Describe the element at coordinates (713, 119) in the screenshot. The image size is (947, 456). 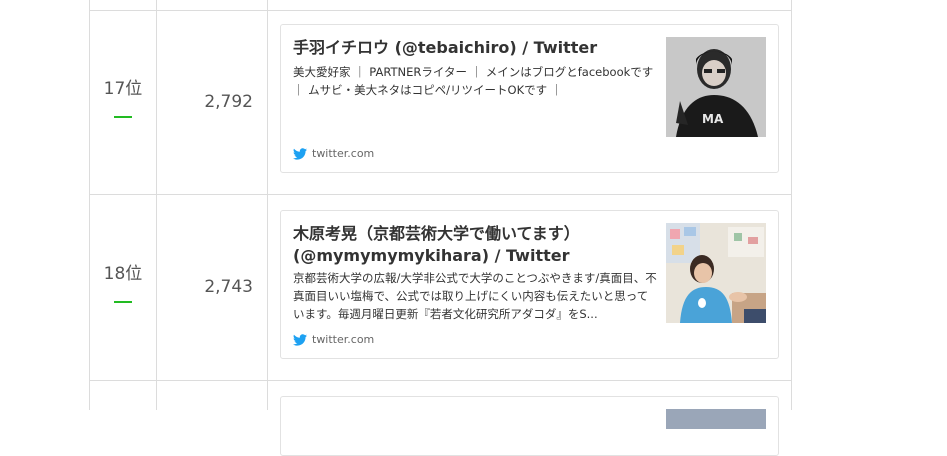
I see `svg-text: MA` at that location.